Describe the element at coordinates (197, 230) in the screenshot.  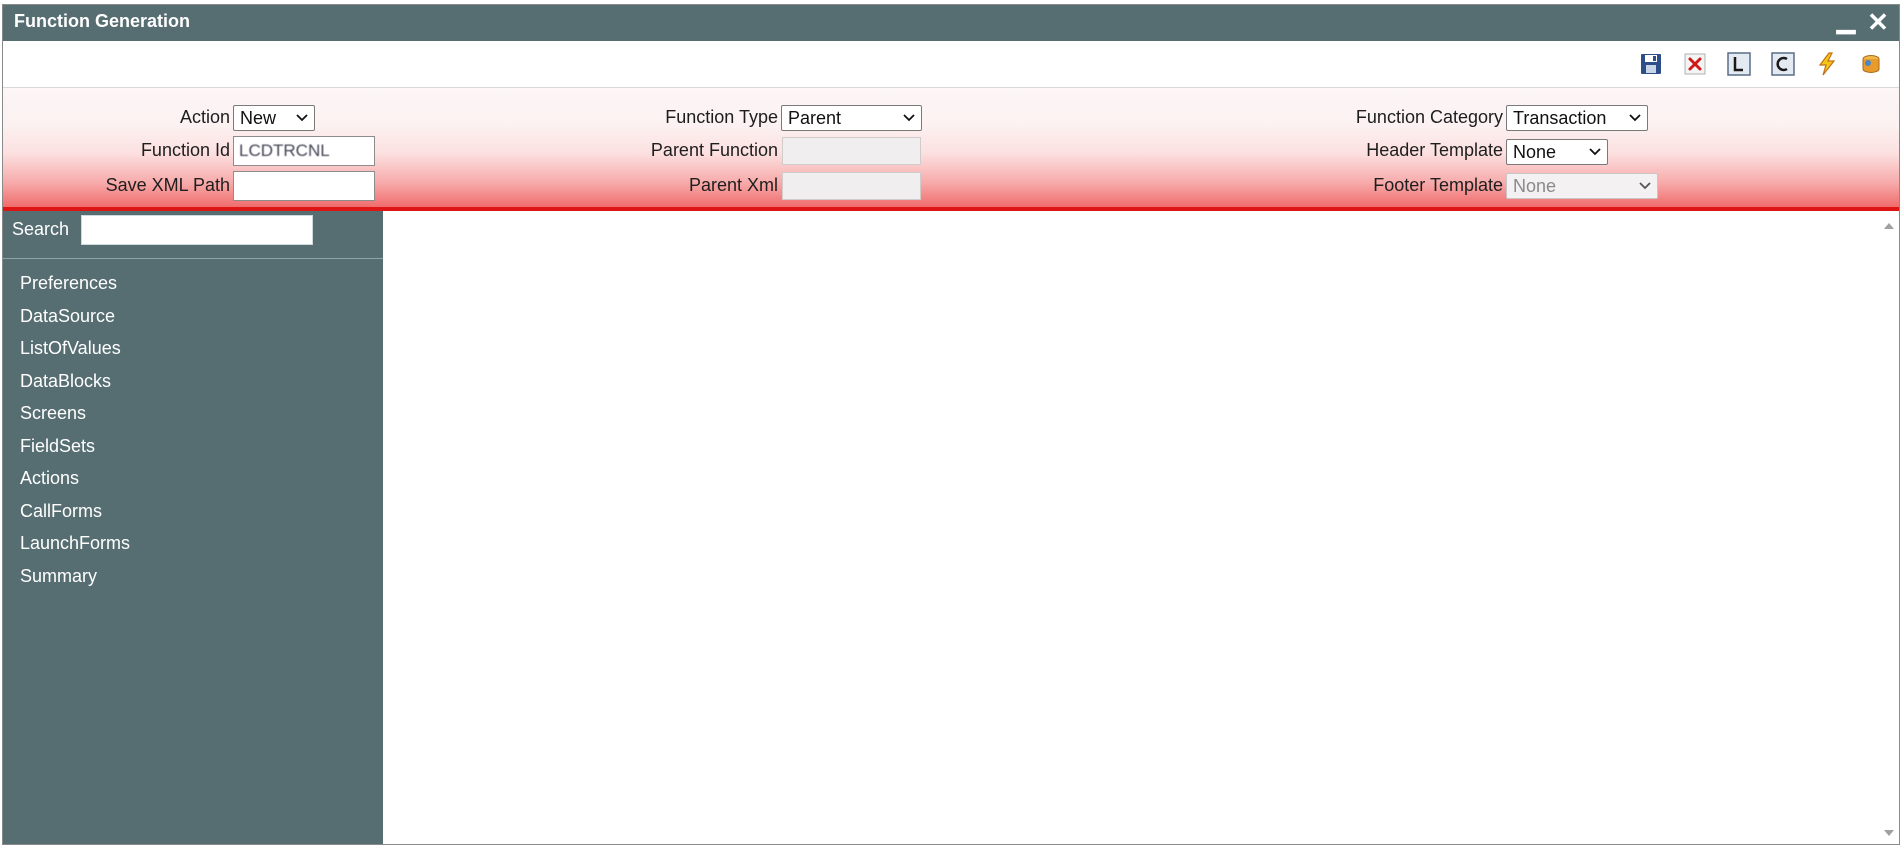
I see `search-input` at that location.